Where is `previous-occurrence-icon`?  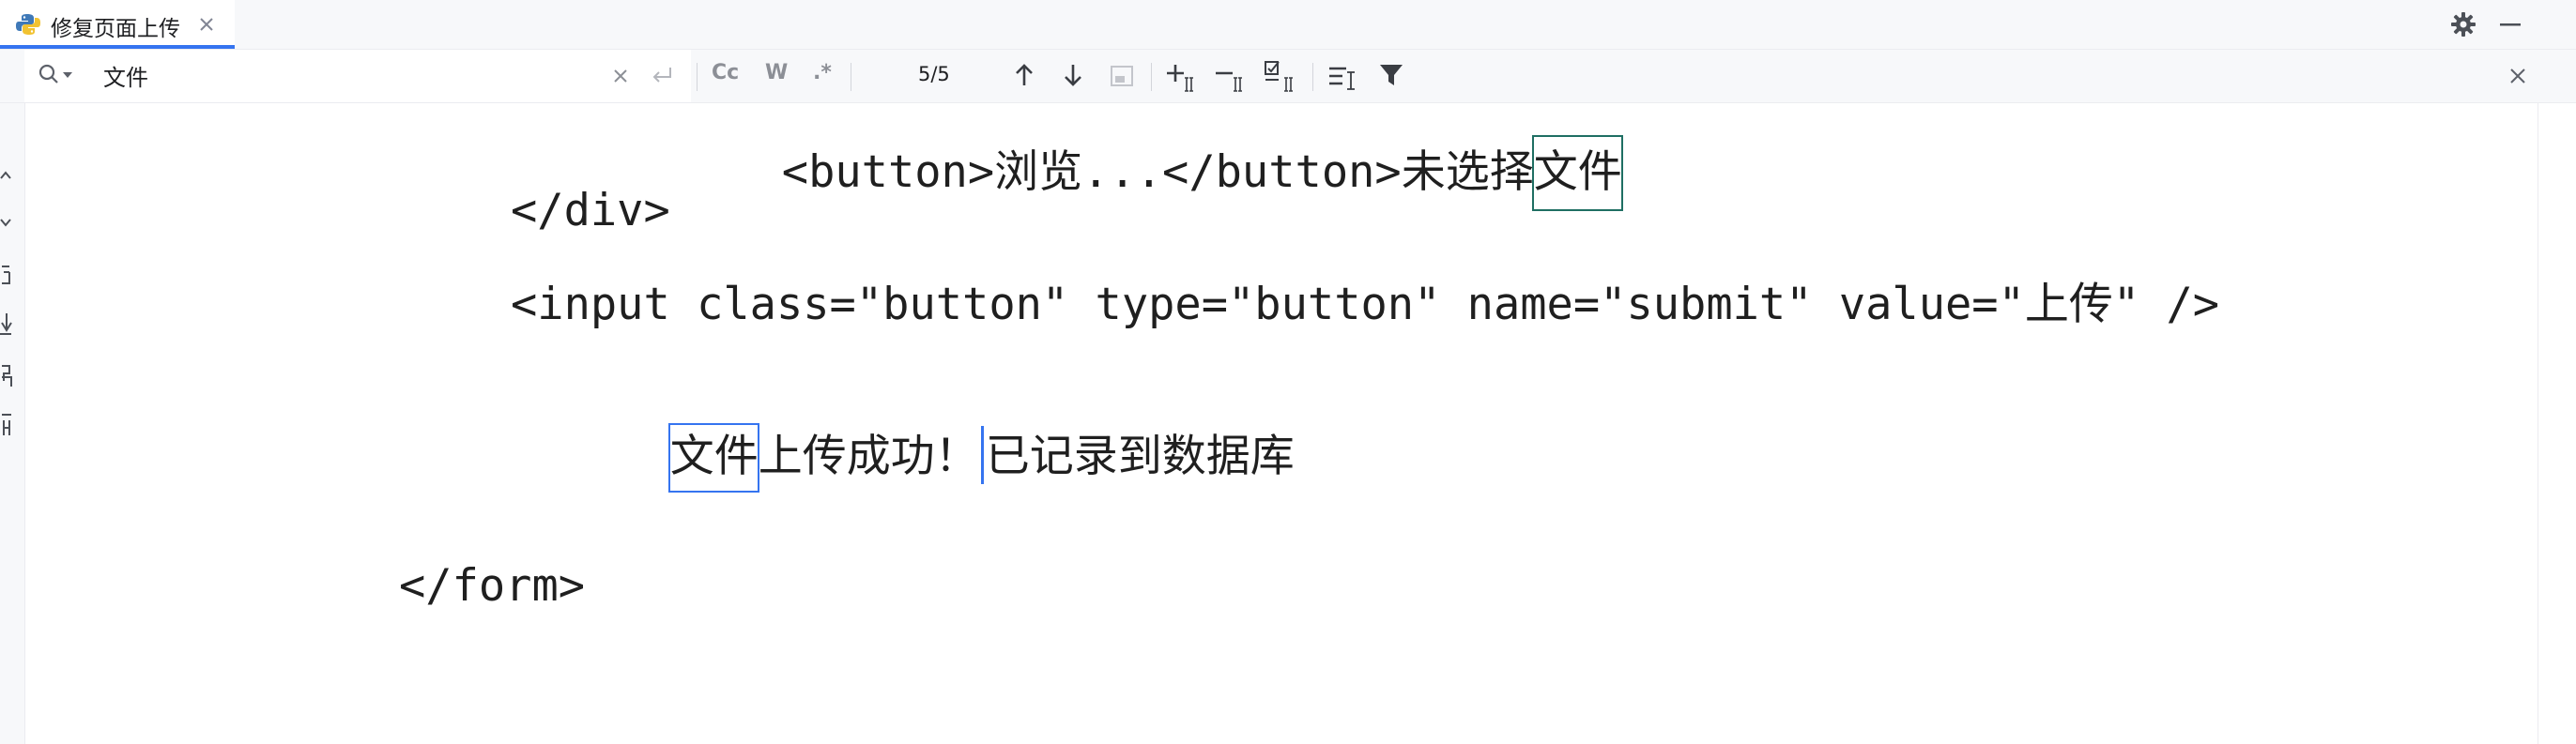
previous-occurrence-icon is located at coordinates (1024, 75).